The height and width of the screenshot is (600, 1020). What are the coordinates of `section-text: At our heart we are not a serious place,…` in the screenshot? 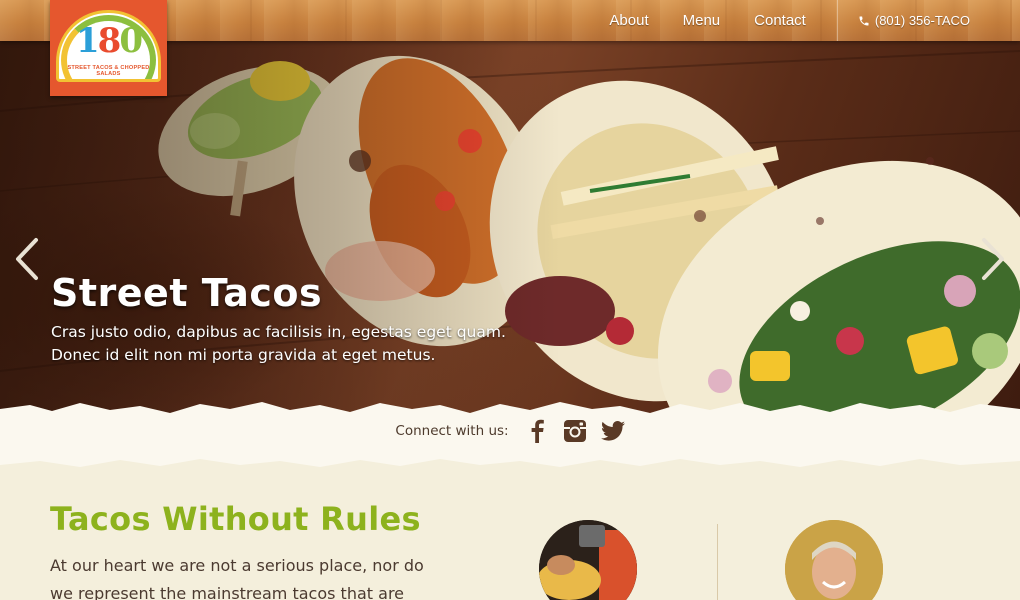 It's located at (237, 578).